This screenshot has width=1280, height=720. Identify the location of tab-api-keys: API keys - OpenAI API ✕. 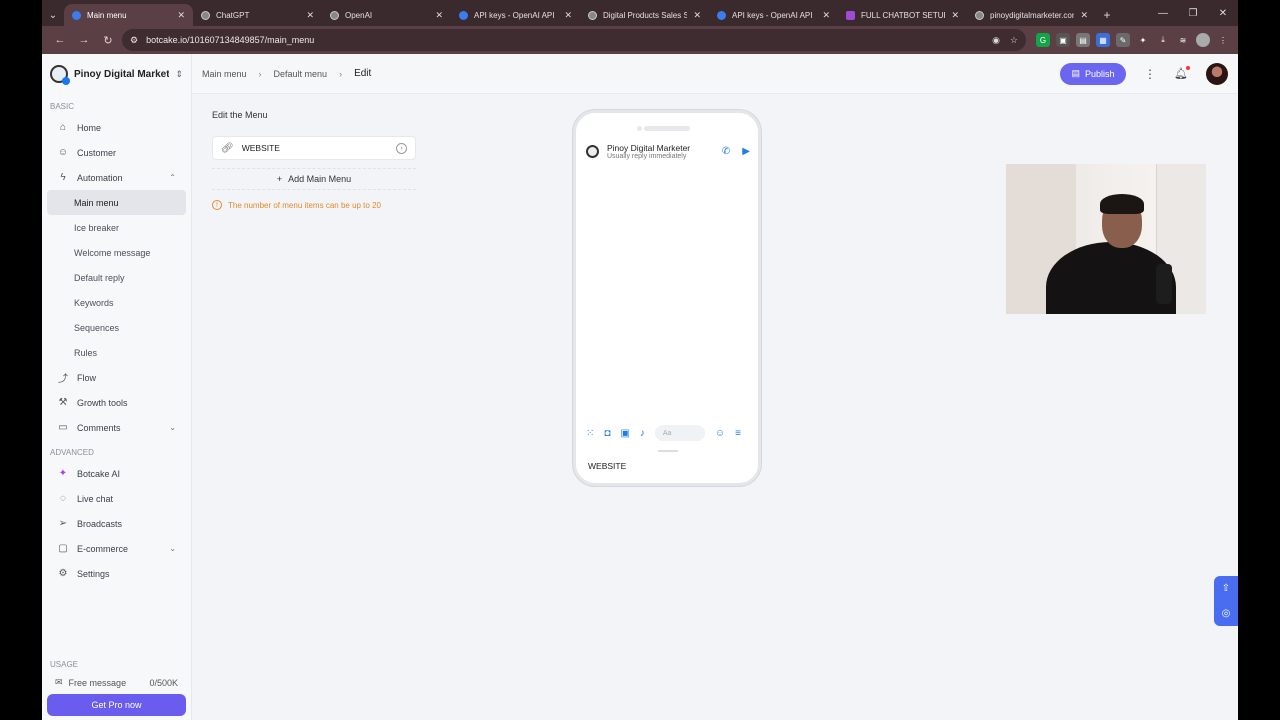
(515, 15).